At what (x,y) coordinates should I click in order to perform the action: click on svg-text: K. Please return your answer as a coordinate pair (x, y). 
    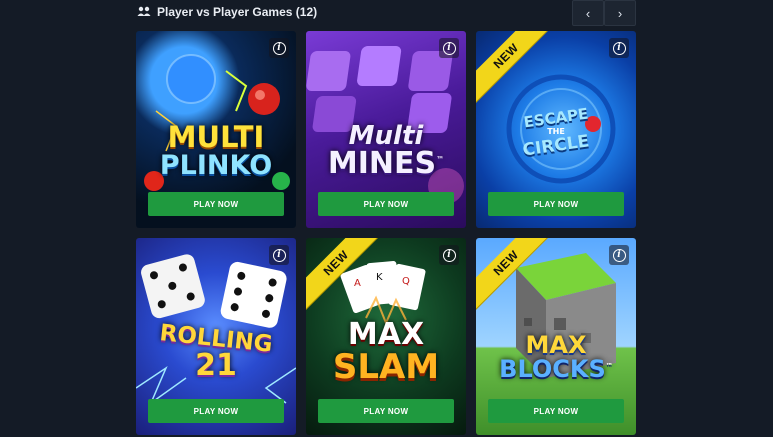
    Looking at the image, I should click on (379, 277).